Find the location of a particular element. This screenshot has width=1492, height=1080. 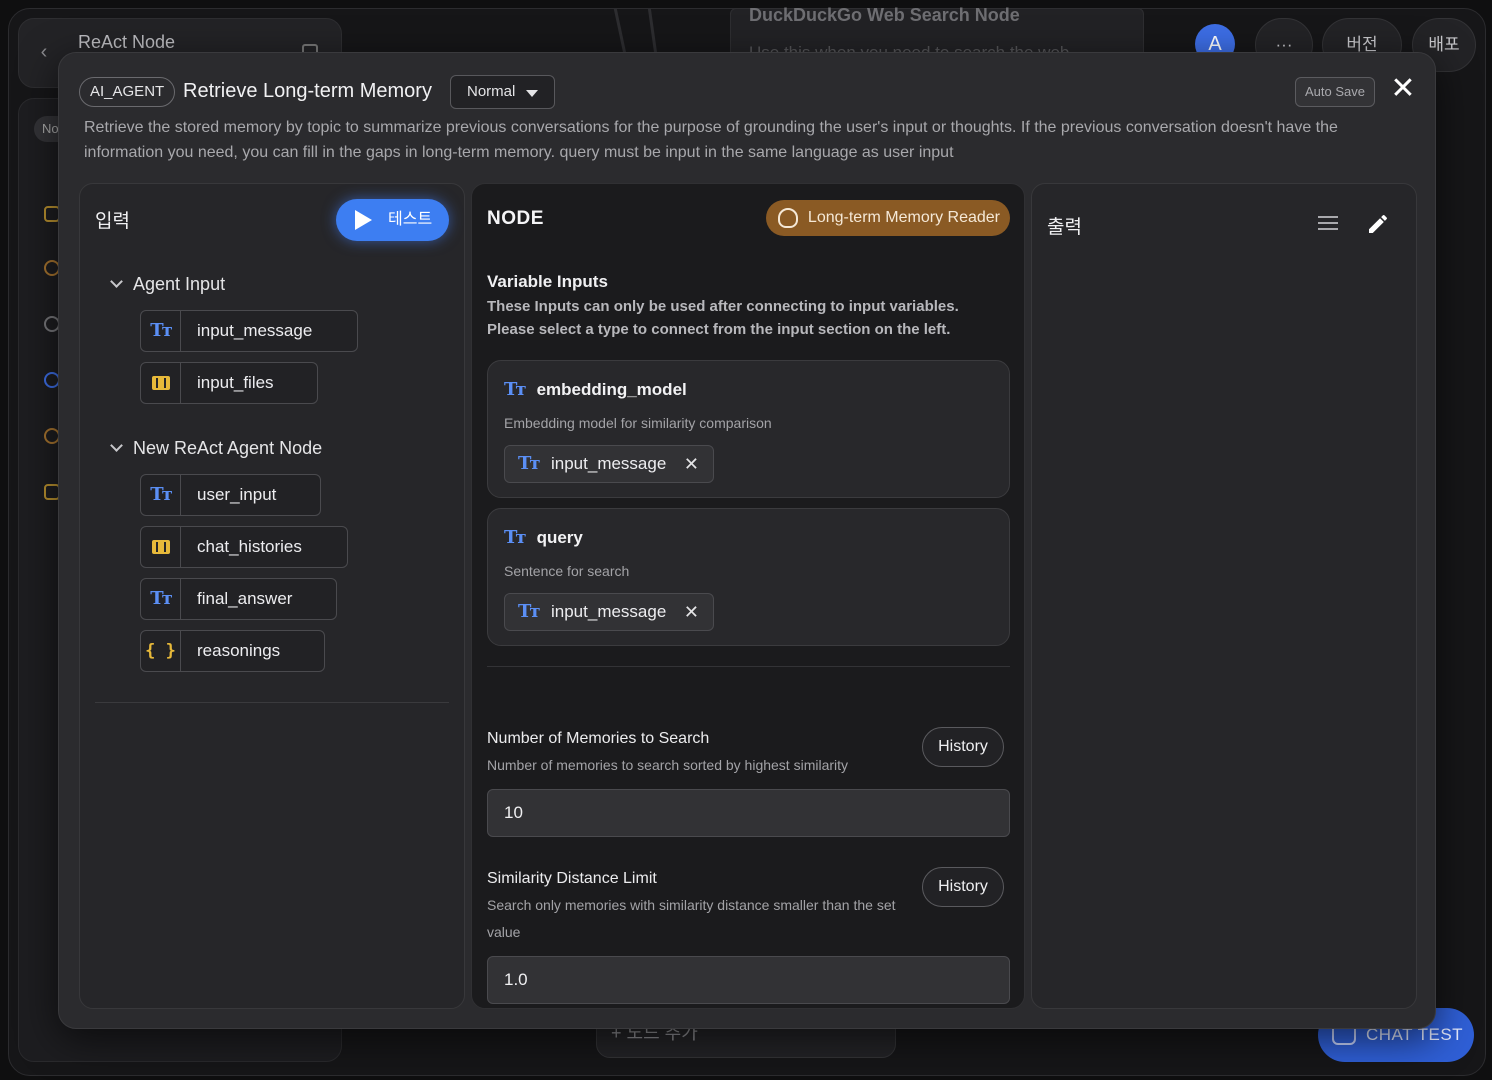

input-var-final-answer: Tт final_answer is located at coordinates (238, 599).